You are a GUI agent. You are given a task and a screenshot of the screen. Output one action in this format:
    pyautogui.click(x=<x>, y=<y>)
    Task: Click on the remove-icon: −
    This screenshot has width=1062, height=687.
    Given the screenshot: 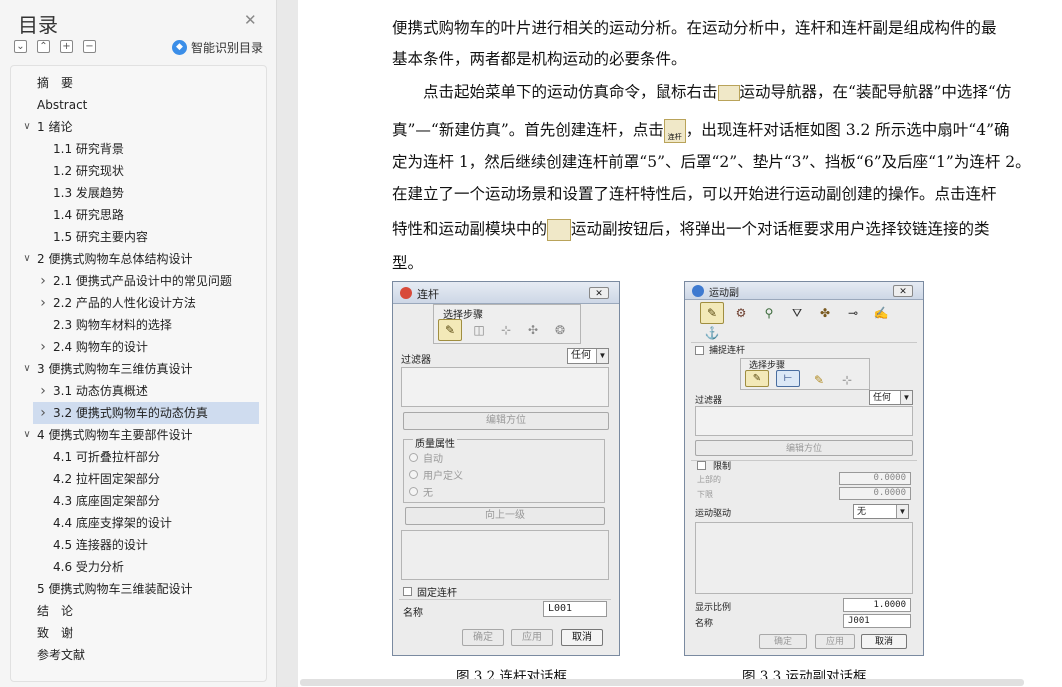 What is the action you would take?
    pyautogui.click(x=89, y=46)
    